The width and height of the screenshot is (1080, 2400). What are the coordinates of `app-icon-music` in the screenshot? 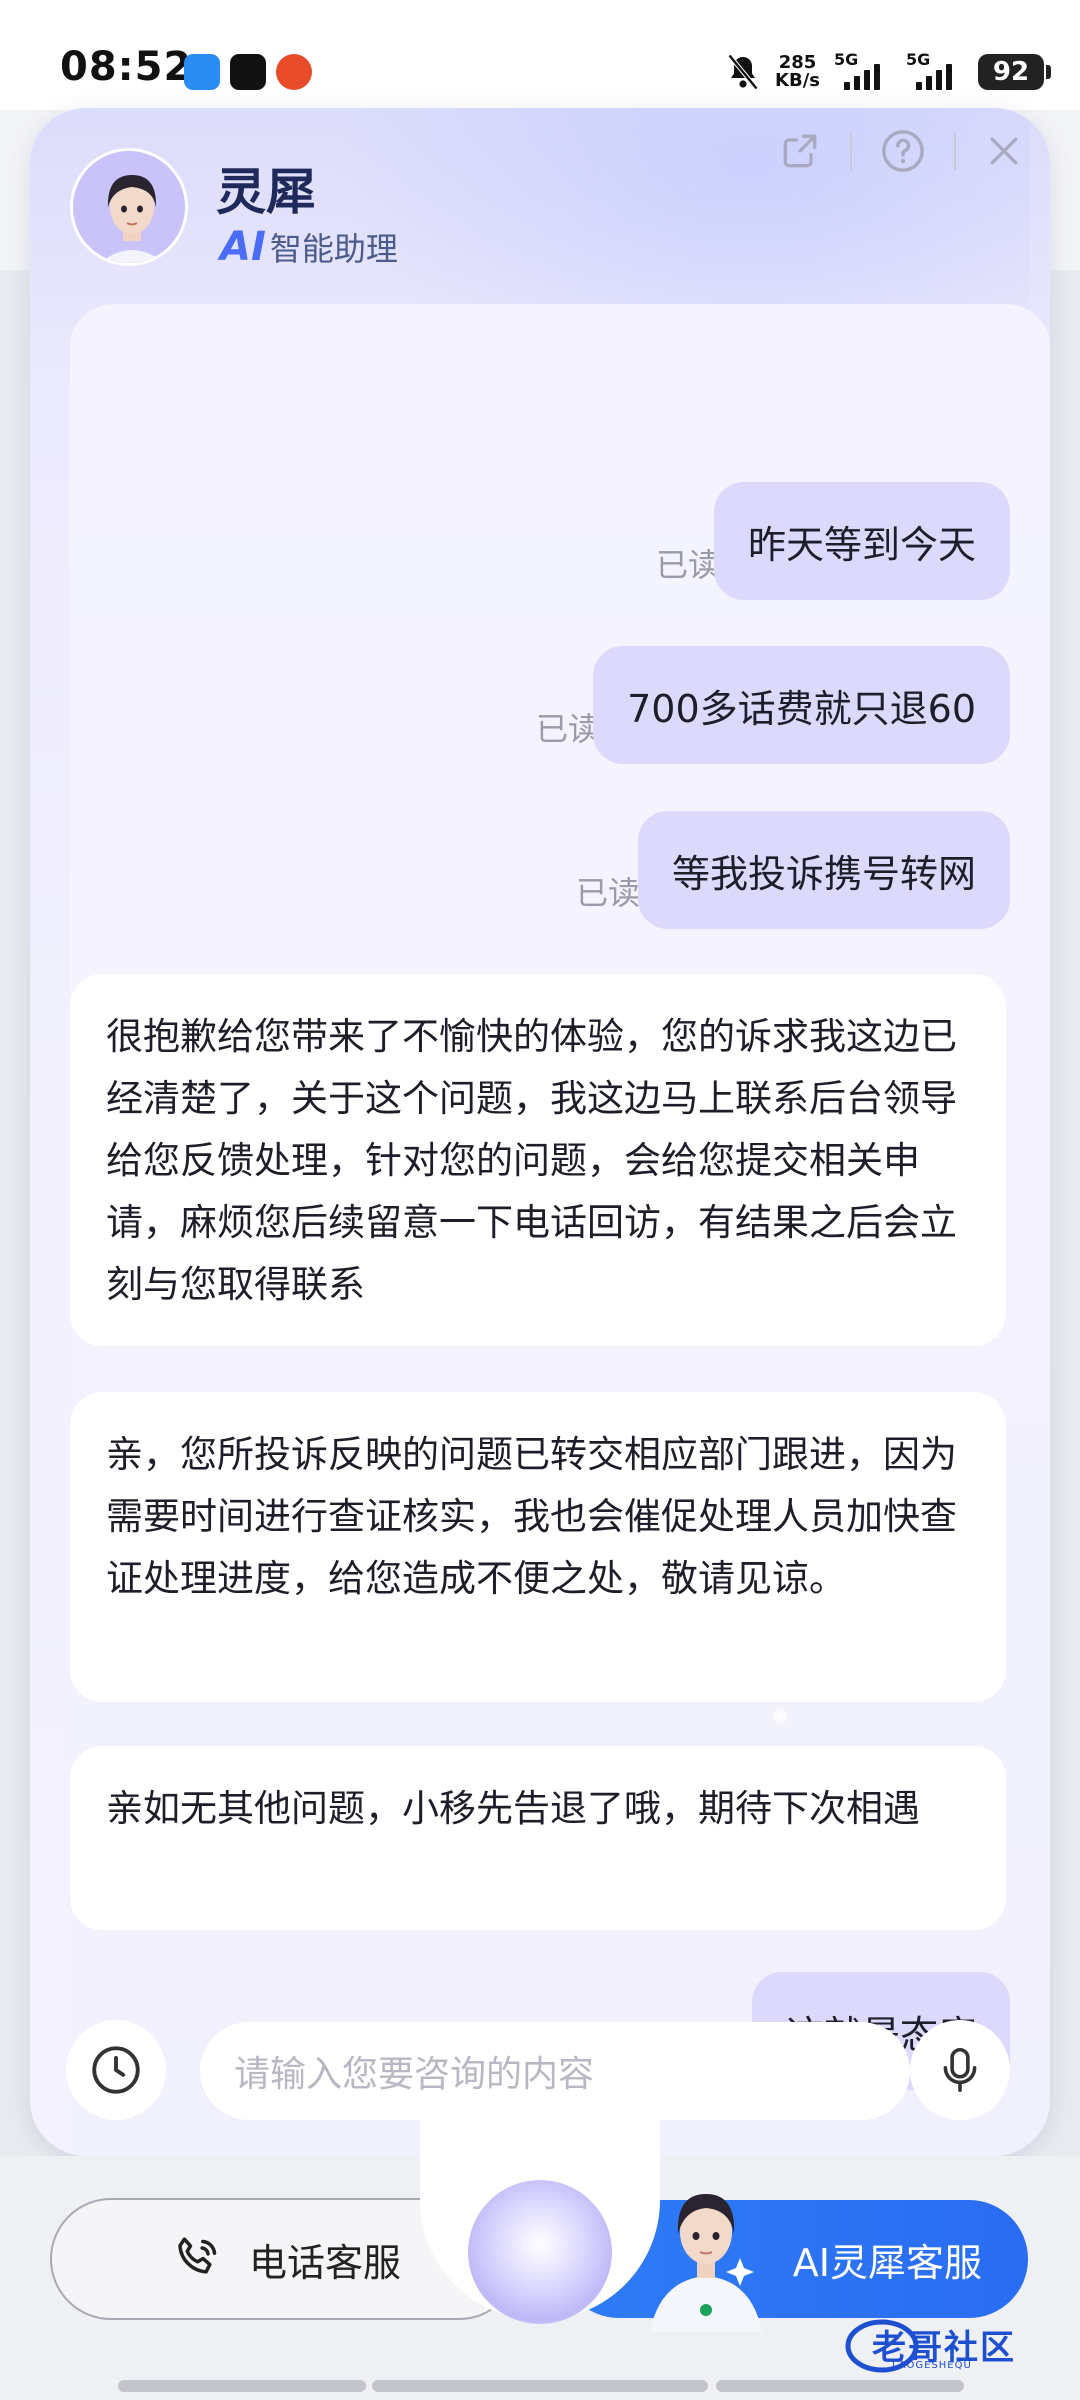 It's located at (248, 72).